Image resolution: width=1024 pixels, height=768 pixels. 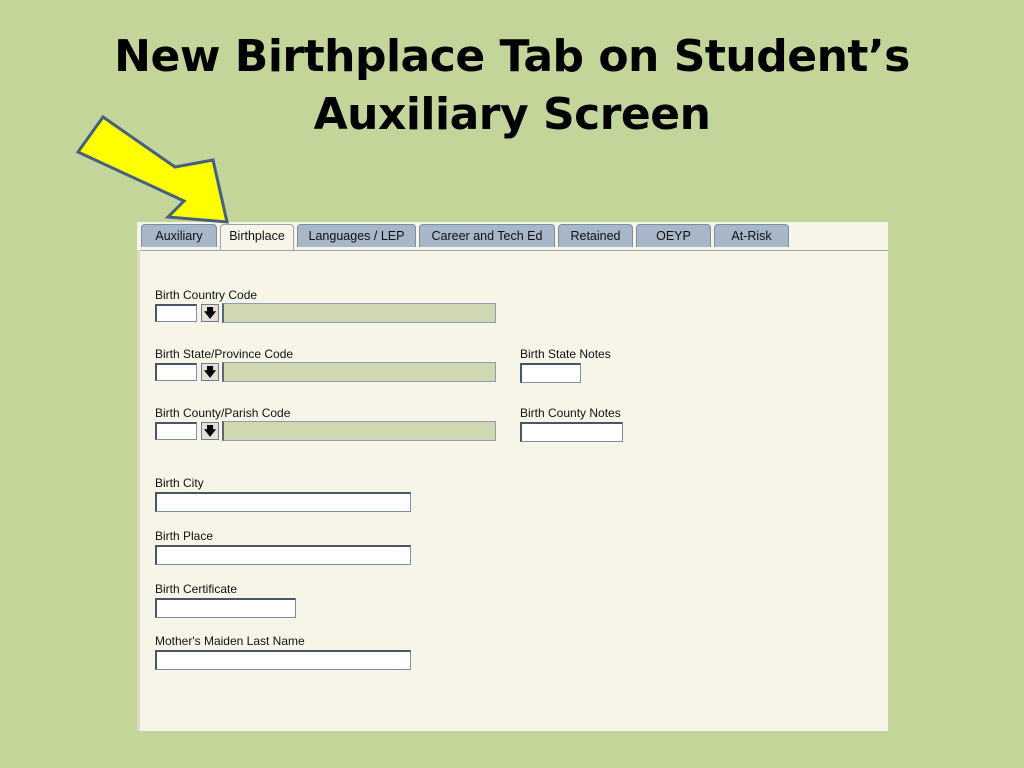 What do you see at coordinates (359, 431) in the screenshot?
I see `birth-county-description` at bounding box center [359, 431].